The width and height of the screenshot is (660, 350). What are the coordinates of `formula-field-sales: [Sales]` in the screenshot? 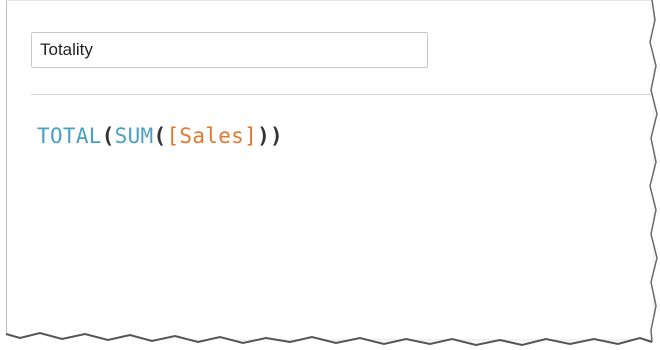 It's located at (212, 136).